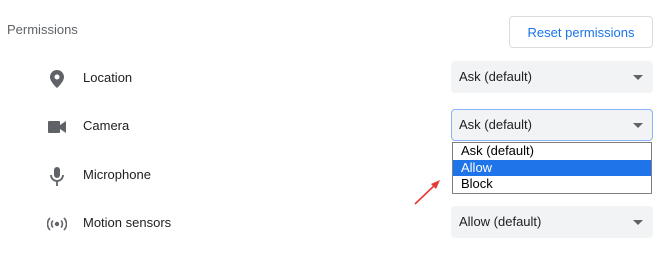 The width and height of the screenshot is (670, 253). Describe the element at coordinates (335, 126) in the screenshot. I see `permission-row-camera: Camera Ask (default)` at that location.